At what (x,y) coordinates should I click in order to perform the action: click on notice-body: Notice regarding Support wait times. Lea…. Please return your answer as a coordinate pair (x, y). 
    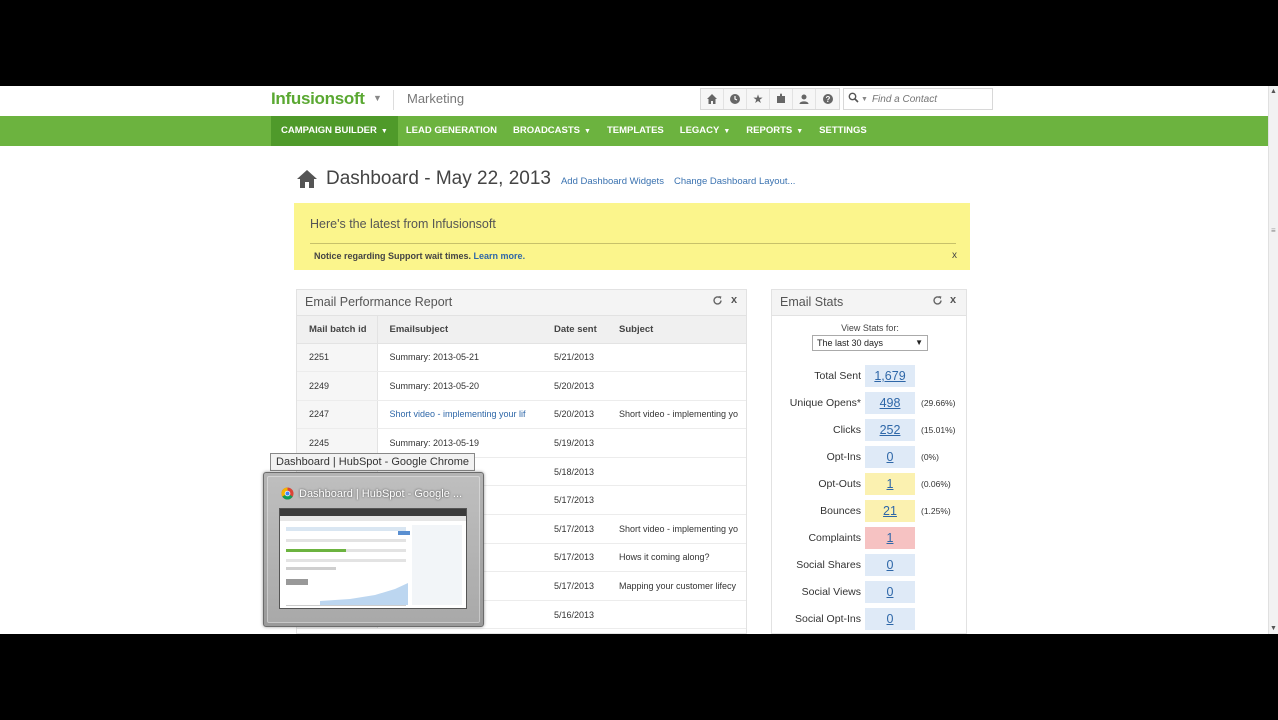
    Looking at the image, I should click on (419, 256).